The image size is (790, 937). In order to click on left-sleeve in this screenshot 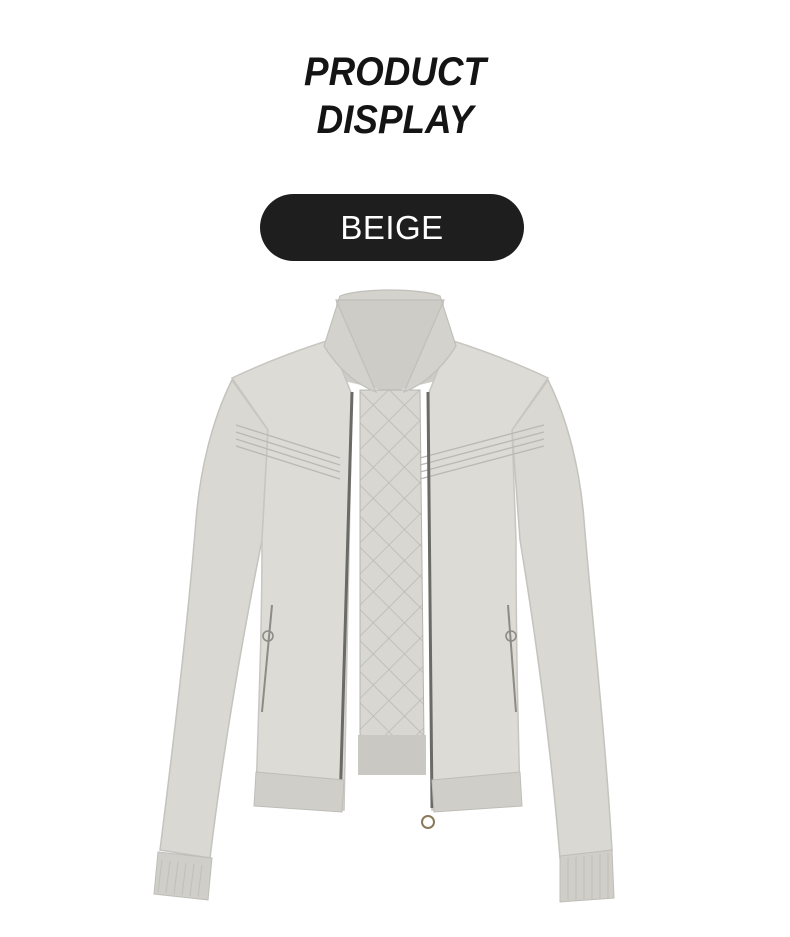, I will do `click(214, 618)`.